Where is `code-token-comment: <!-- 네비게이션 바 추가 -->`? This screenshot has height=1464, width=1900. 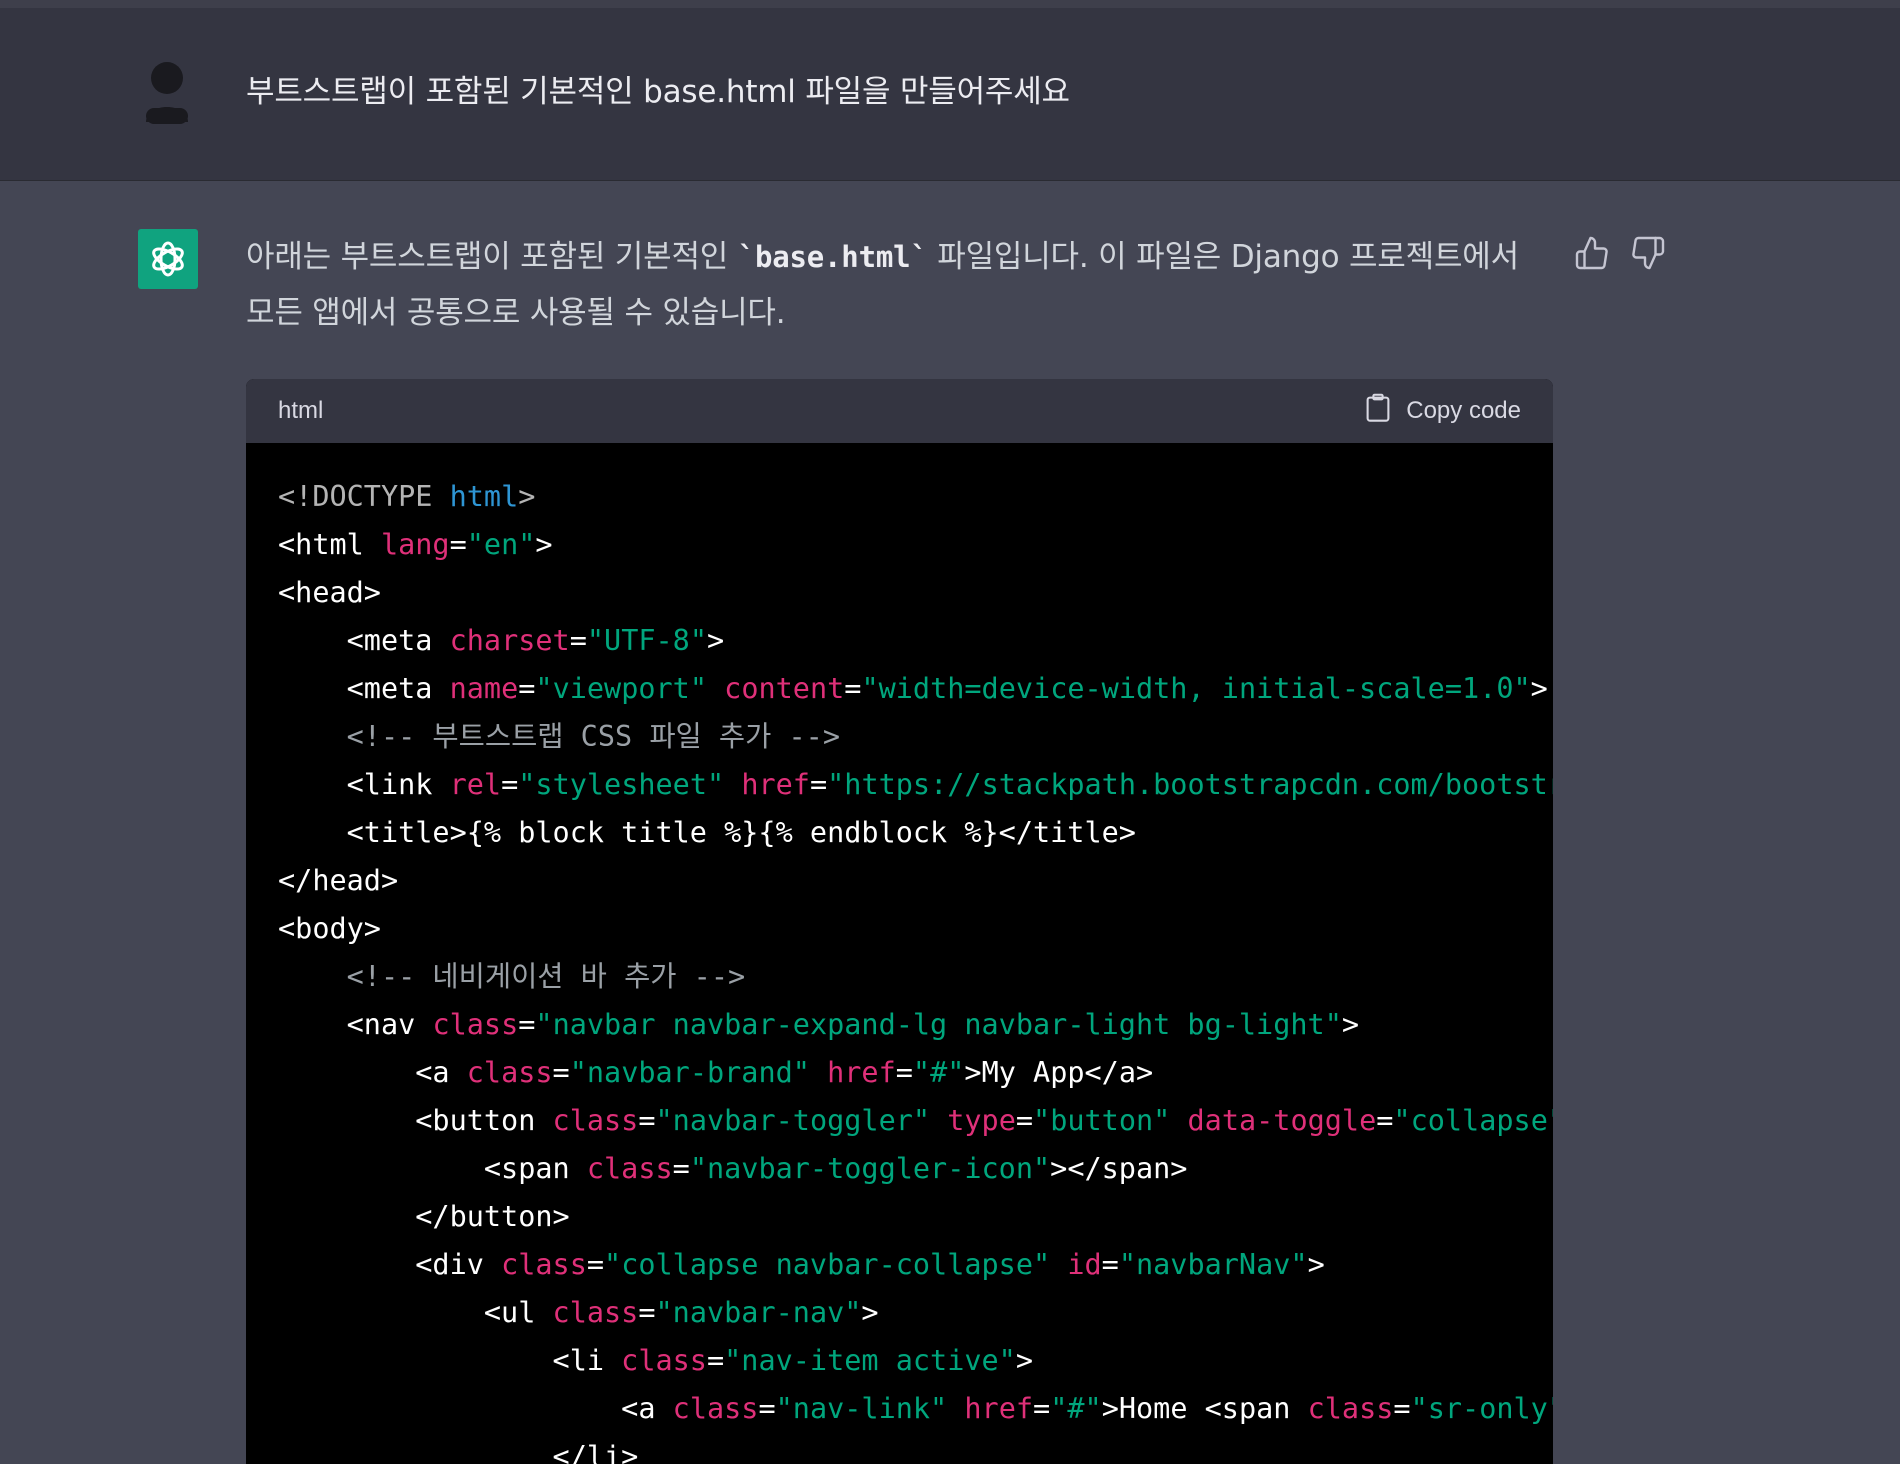
code-token-comment: <!-- 네비게이션 바 추가 --> is located at coordinates (512, 976).